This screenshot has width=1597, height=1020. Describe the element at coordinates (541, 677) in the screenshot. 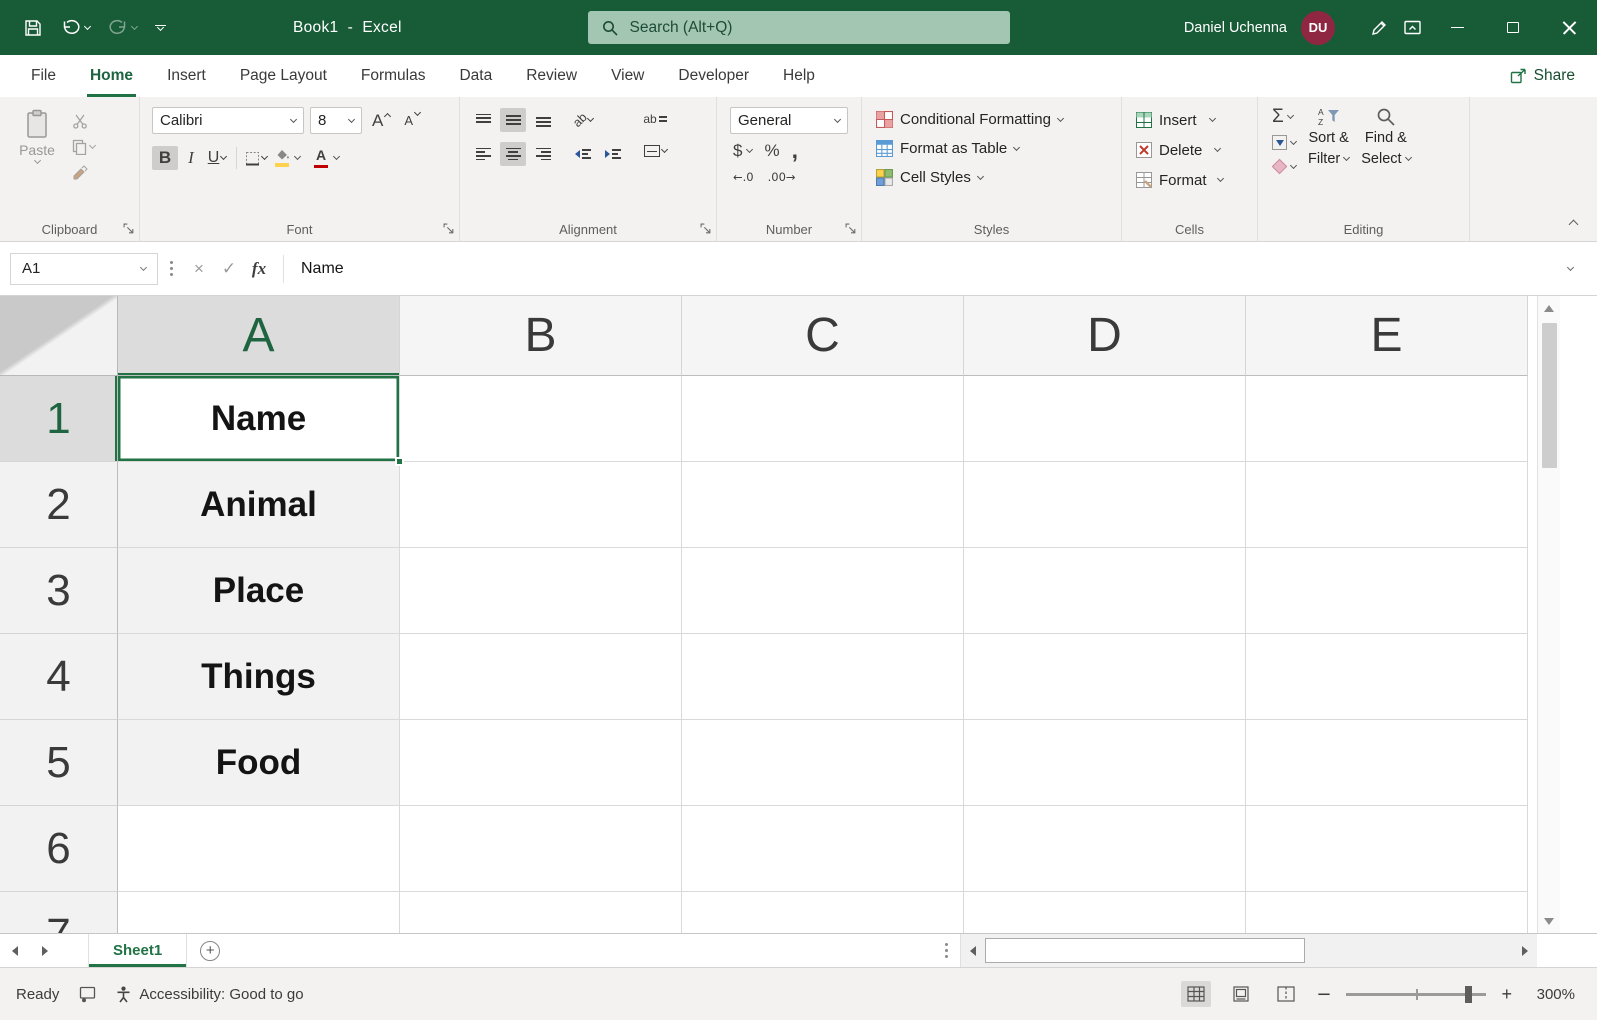

I see `cell-B4` at that location.